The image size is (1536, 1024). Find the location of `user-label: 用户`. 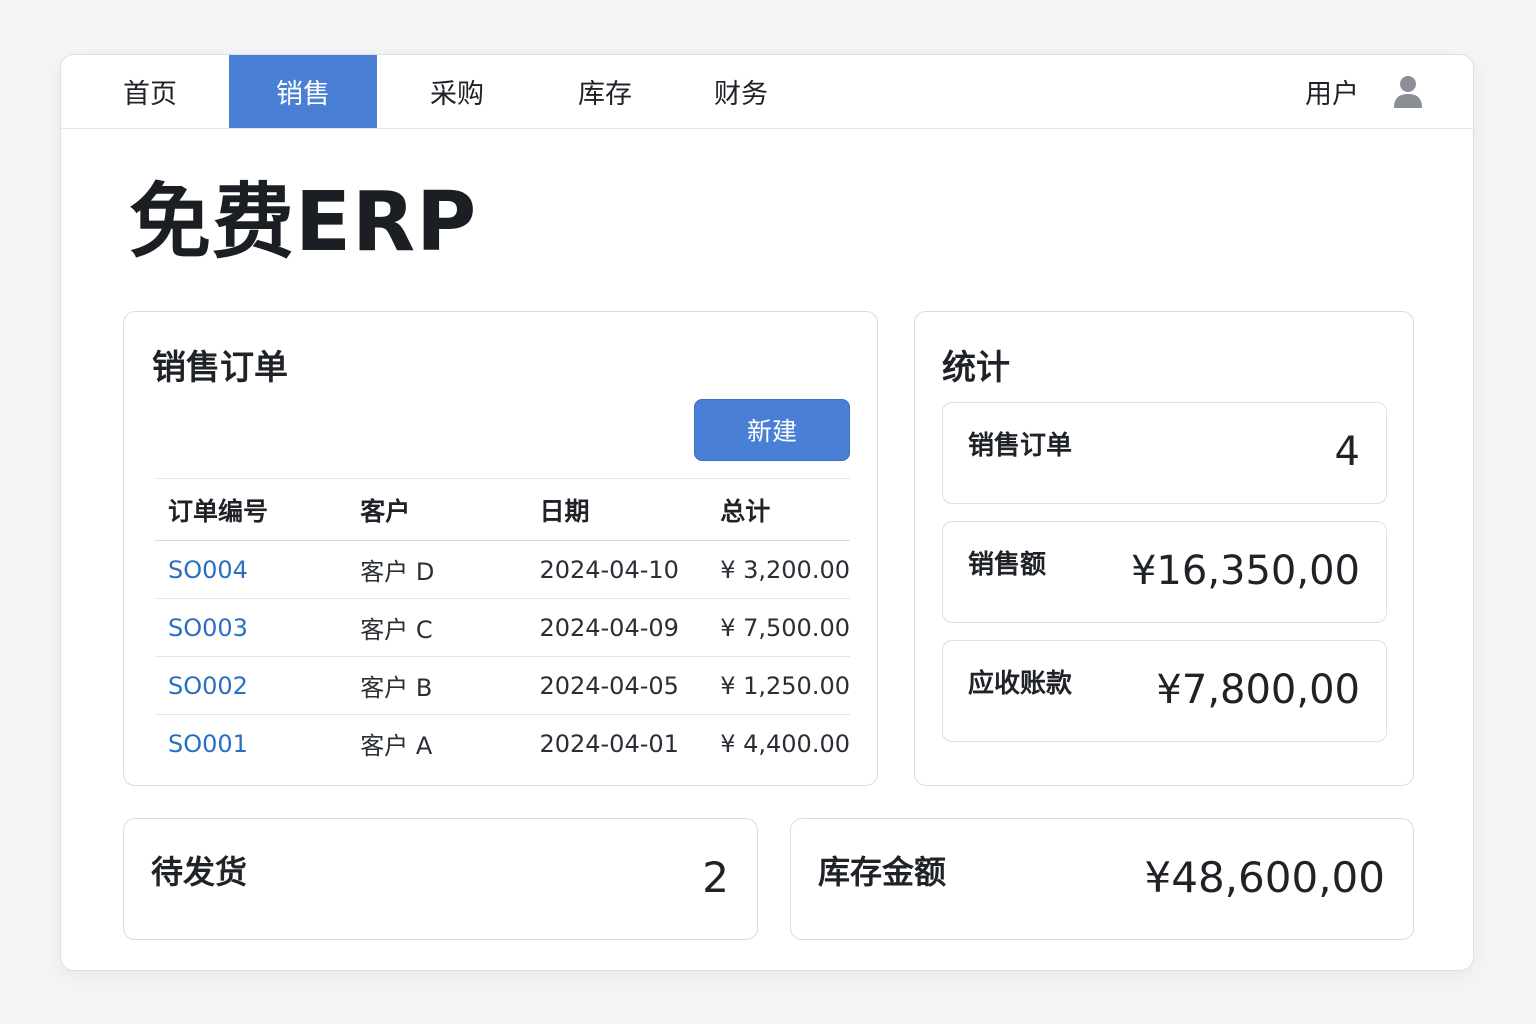

user-label: 用户 is located at coordinates (1332, 94).